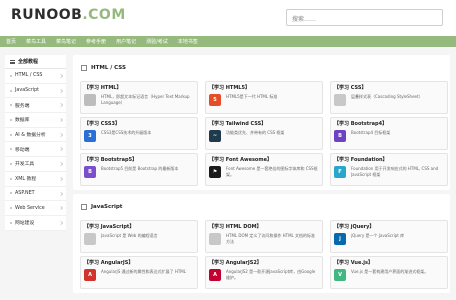 The height and width of the screenshot is (300, 456). Describe the element at coordinates (35, 179) in the screenshot. I see `sidebar-item: XML 教程` at that location.